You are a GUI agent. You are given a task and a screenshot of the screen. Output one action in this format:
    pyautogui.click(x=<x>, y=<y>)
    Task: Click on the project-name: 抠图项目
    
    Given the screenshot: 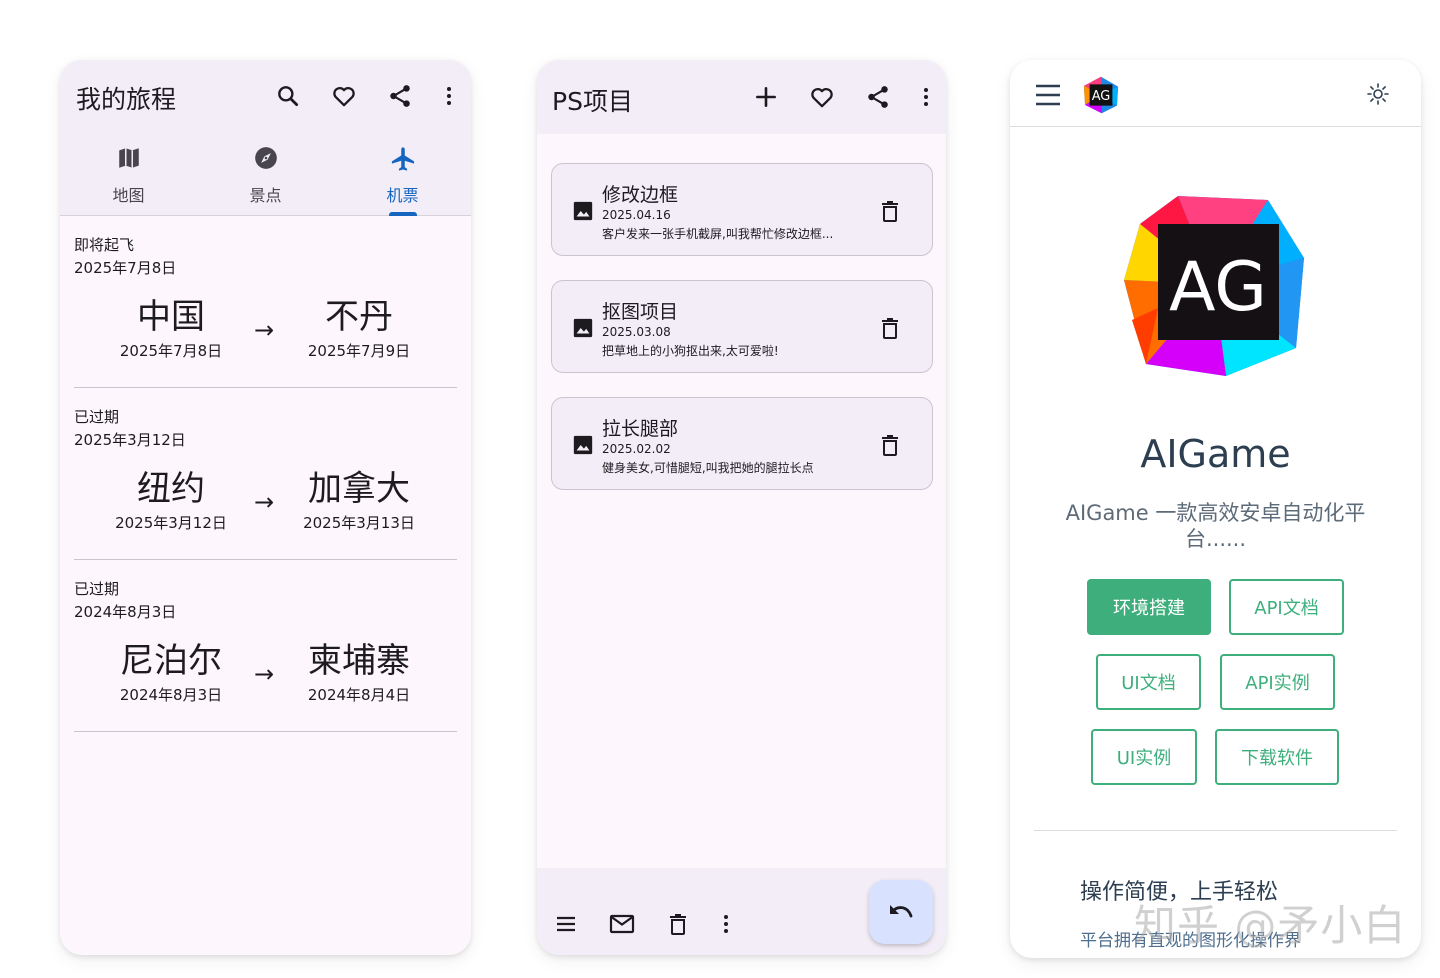 What is the action you would take?
    pyautogui.click(x=640, y=312)
    